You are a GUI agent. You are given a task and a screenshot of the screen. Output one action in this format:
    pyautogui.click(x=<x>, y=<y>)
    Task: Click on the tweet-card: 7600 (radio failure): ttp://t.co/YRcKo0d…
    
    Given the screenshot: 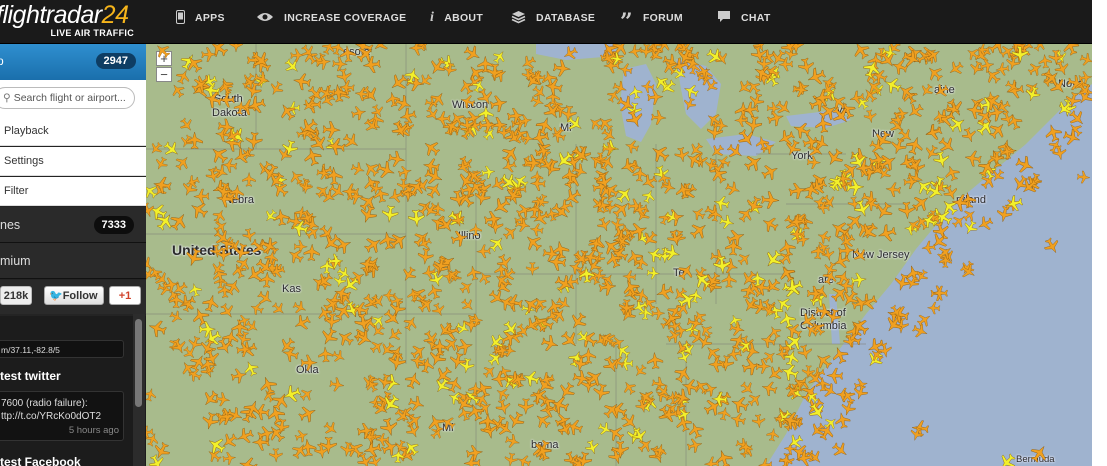 What is the action you would take?
    pyautogui.click(x=62, y=416)
    